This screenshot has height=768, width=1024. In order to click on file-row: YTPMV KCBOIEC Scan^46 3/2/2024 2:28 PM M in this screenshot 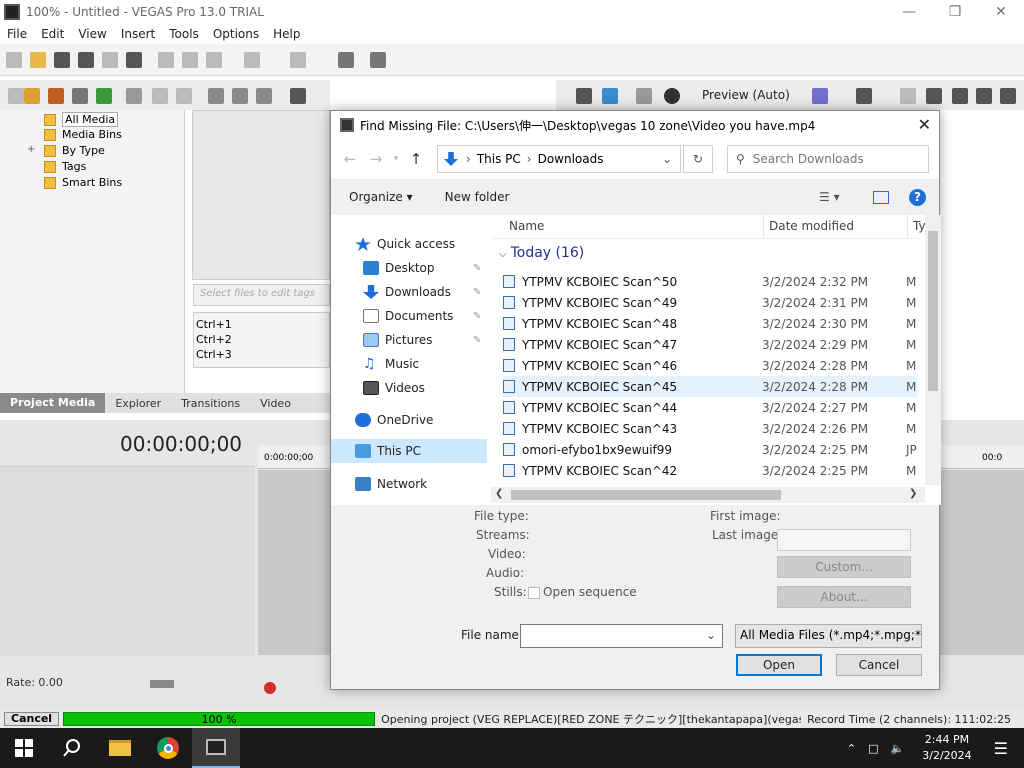, I will do `click(710, 365)`.